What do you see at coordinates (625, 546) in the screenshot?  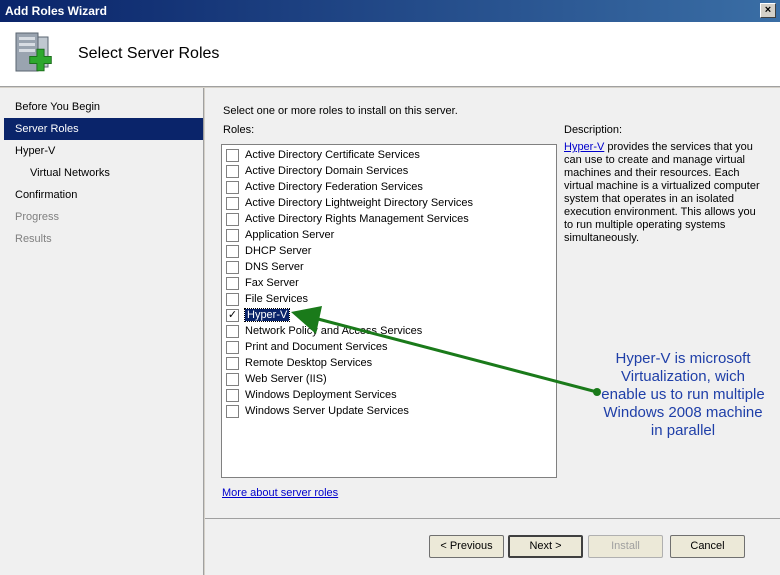 I see `install-button: Install` at bounding box center [625, 546].